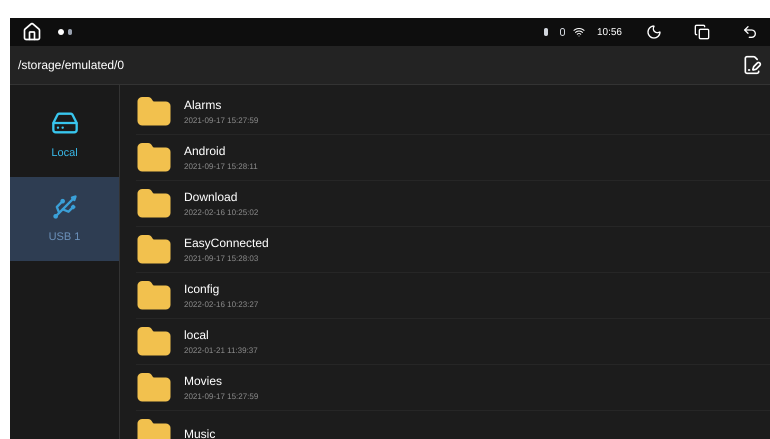  What do you see at coordinates (750, 32) in the screenshot?
I see `back-icon` at bounding box center [750, 32].